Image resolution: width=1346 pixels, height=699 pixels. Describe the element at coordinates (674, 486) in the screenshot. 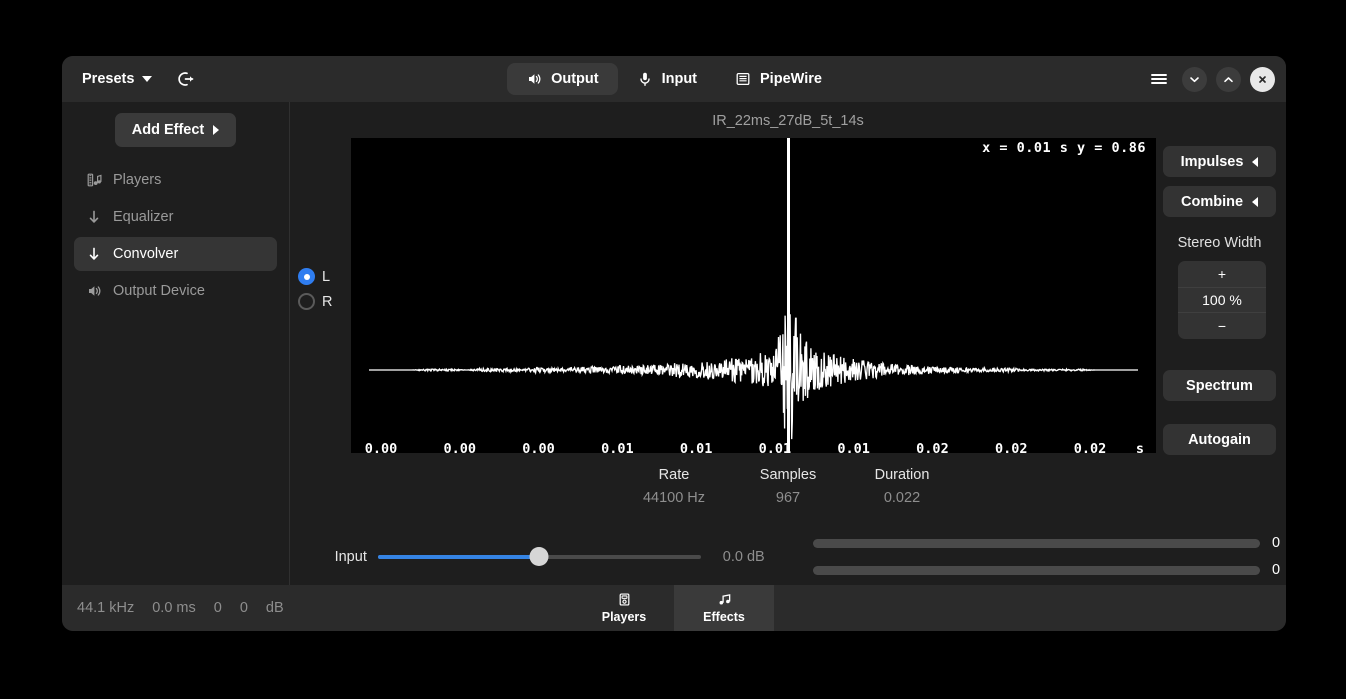

I see `stat-rate: Rate 44100 Hz` at that location.